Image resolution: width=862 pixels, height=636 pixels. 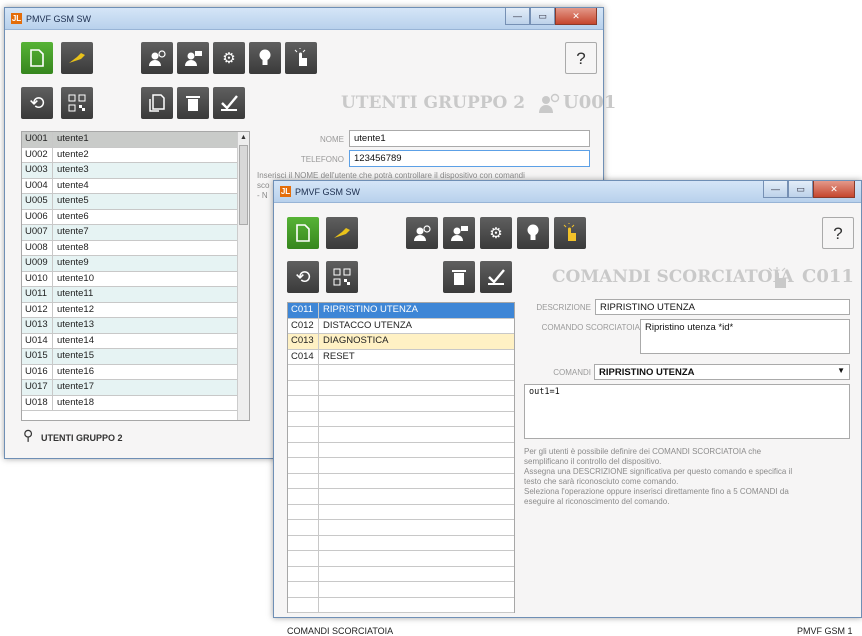 I want to click on list-item: U009 utente9, so click(x=129, y=264).